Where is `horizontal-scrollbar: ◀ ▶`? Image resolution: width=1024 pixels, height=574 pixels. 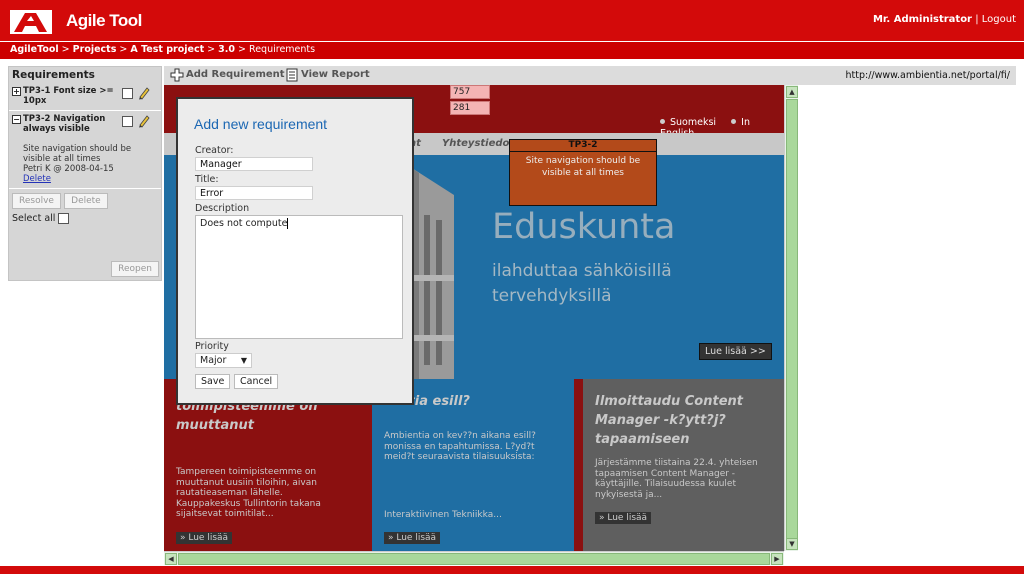
horizontal-scrollbar: ◀ ▶ is located at coordinates (474, 558).